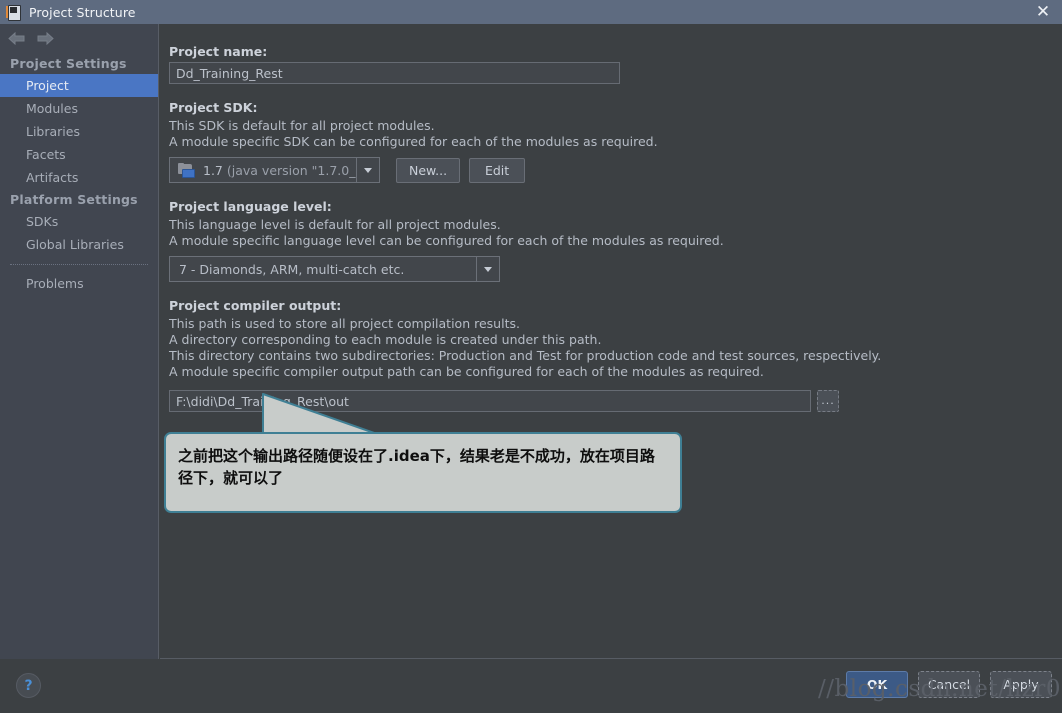 Image resolution: width=1062 pixels, height=713 pixels. I want to click on intellij-idea-icon, so click(14, 12).